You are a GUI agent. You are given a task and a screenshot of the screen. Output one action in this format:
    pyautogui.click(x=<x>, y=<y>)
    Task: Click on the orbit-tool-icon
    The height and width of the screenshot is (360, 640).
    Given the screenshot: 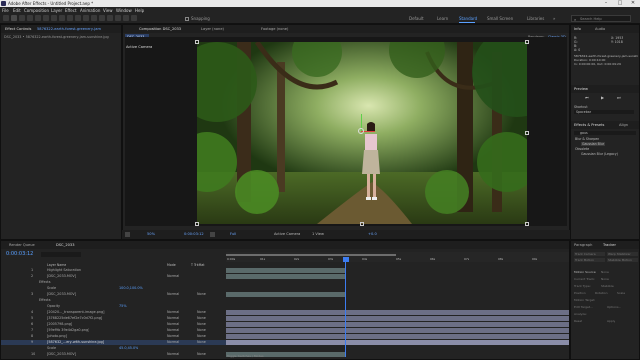 What is the action you would take?
    pyautogui.click(x=38, y=18)
    